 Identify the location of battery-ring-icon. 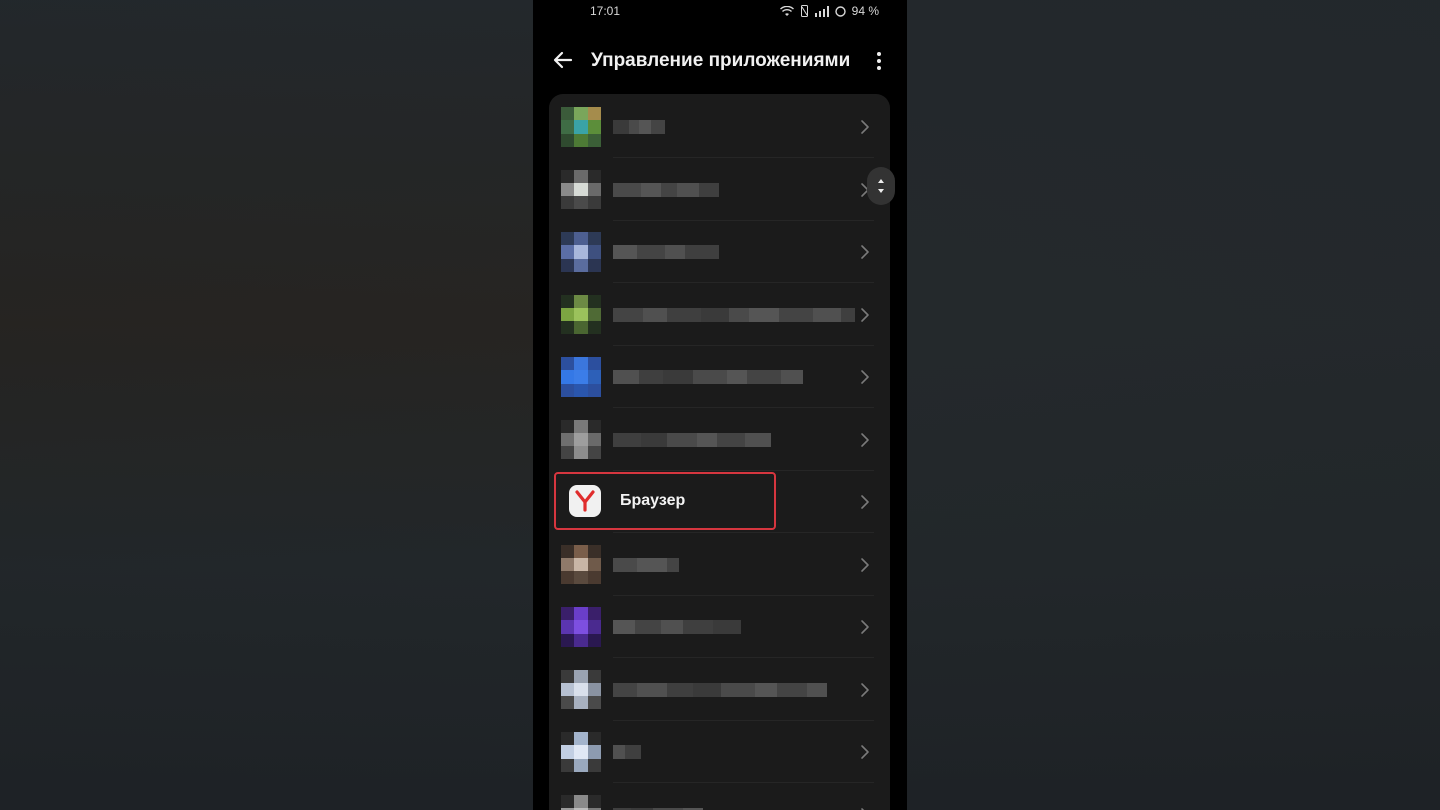
(840, 11).